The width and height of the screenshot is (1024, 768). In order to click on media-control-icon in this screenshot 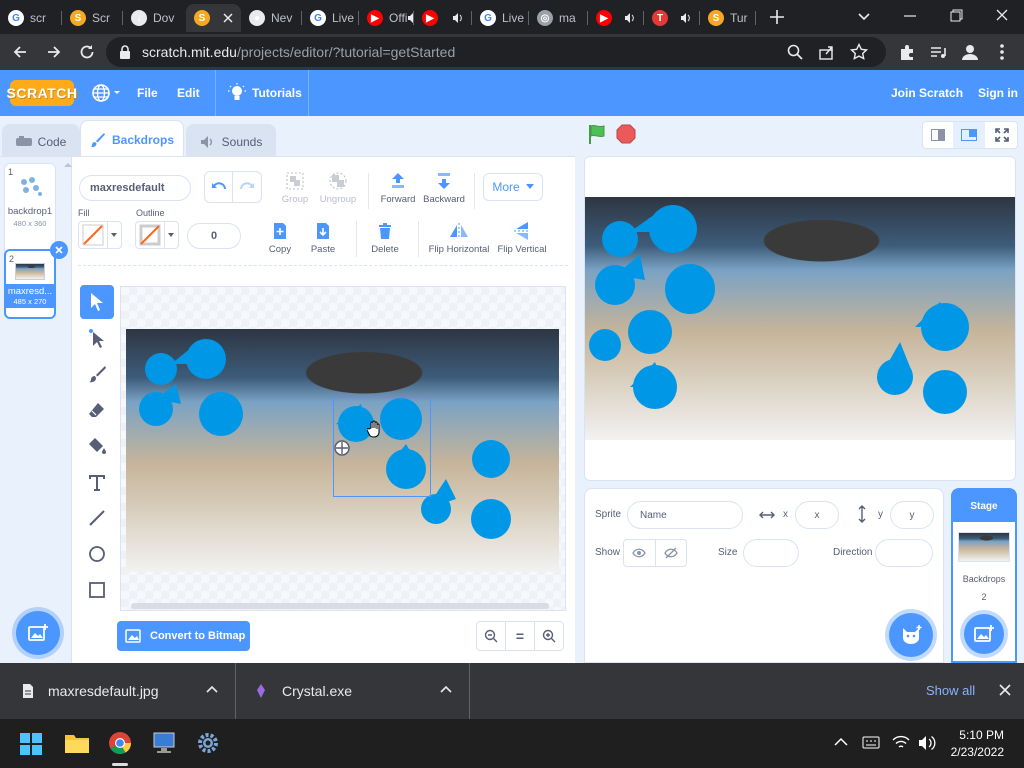, I will do `click(938, 52)`.